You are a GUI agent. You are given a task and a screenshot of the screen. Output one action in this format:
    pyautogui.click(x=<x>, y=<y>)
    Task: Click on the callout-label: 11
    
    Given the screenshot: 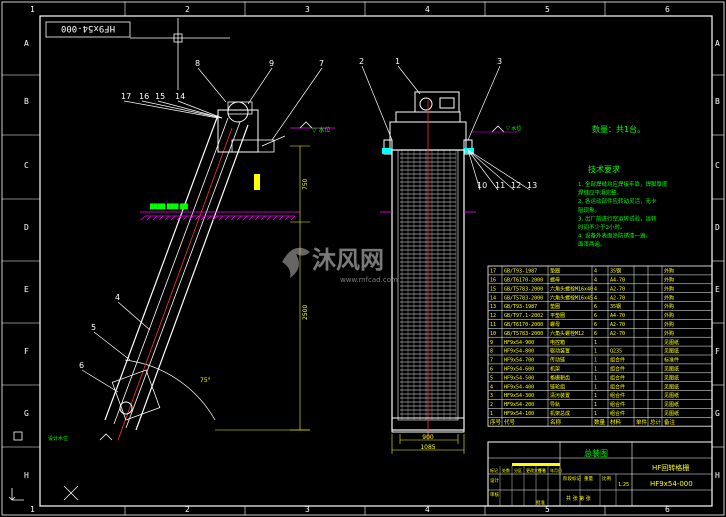 What is the action you would take?
    pyautogui.click(x=500, y=185)
    